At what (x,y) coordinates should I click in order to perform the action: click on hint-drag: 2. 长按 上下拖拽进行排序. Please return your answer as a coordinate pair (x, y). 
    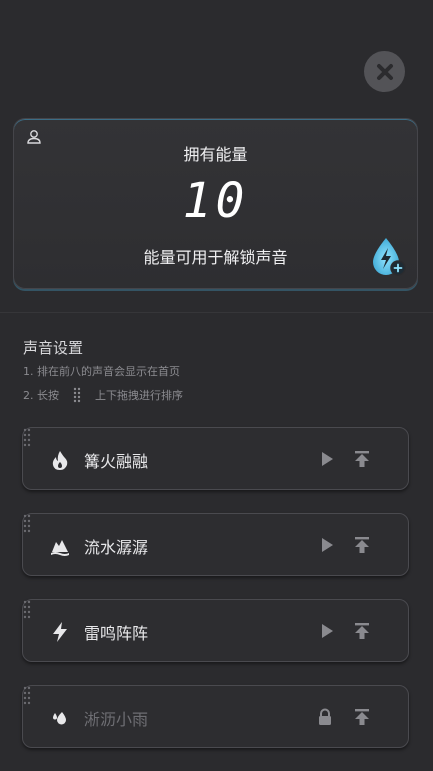
    Looking at the image, I should click on (103, 395).